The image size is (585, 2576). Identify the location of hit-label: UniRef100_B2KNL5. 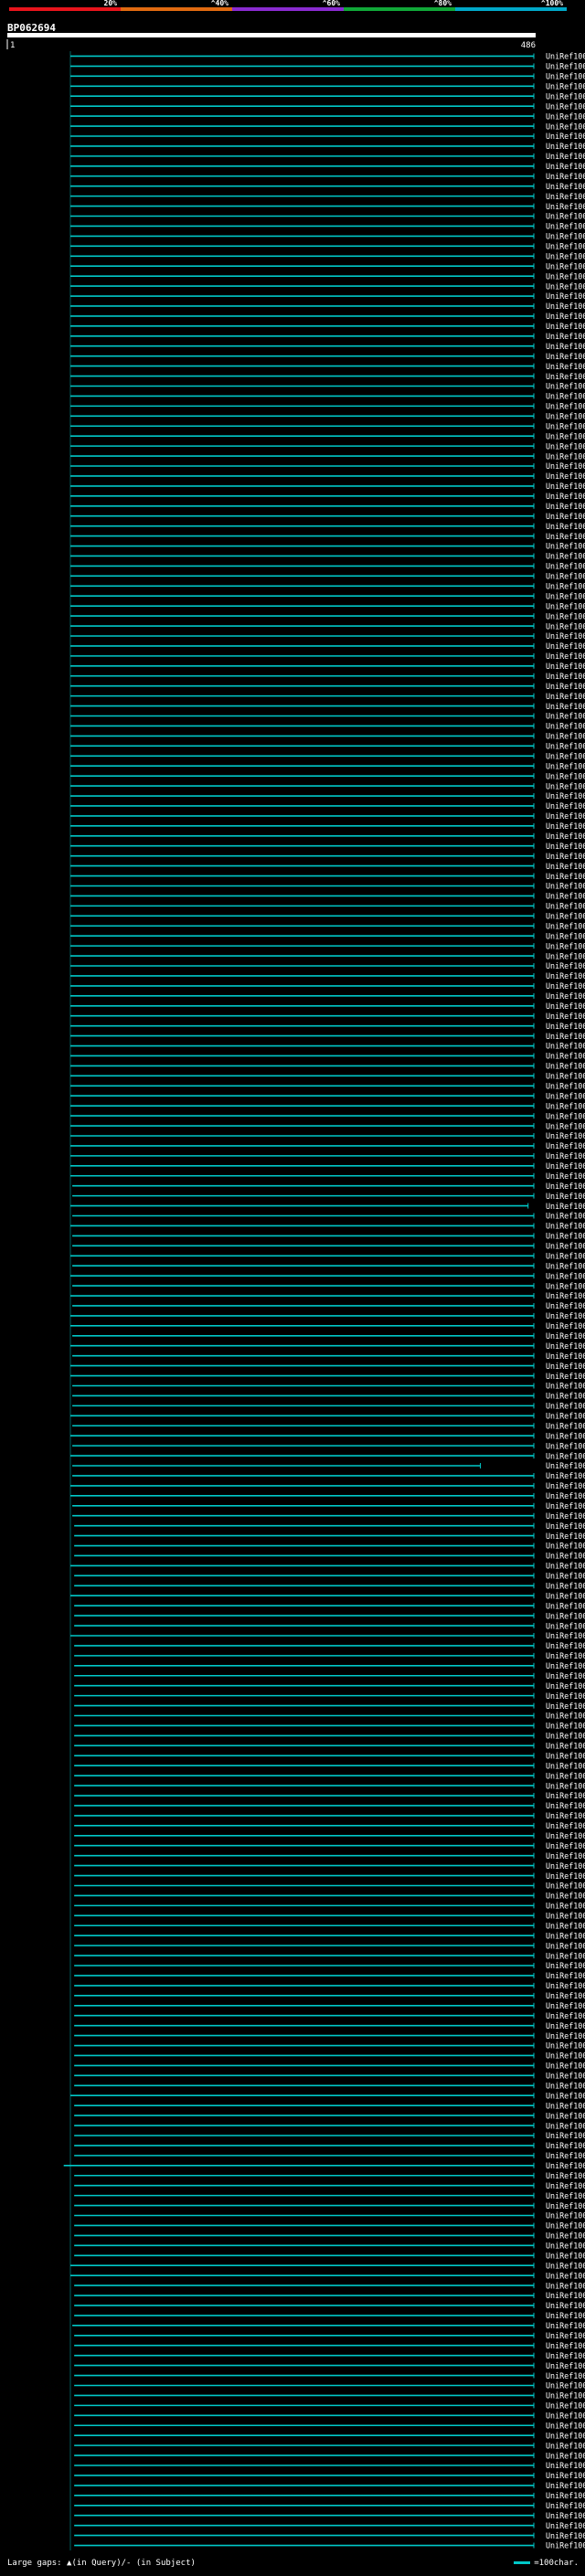
(566, 536).